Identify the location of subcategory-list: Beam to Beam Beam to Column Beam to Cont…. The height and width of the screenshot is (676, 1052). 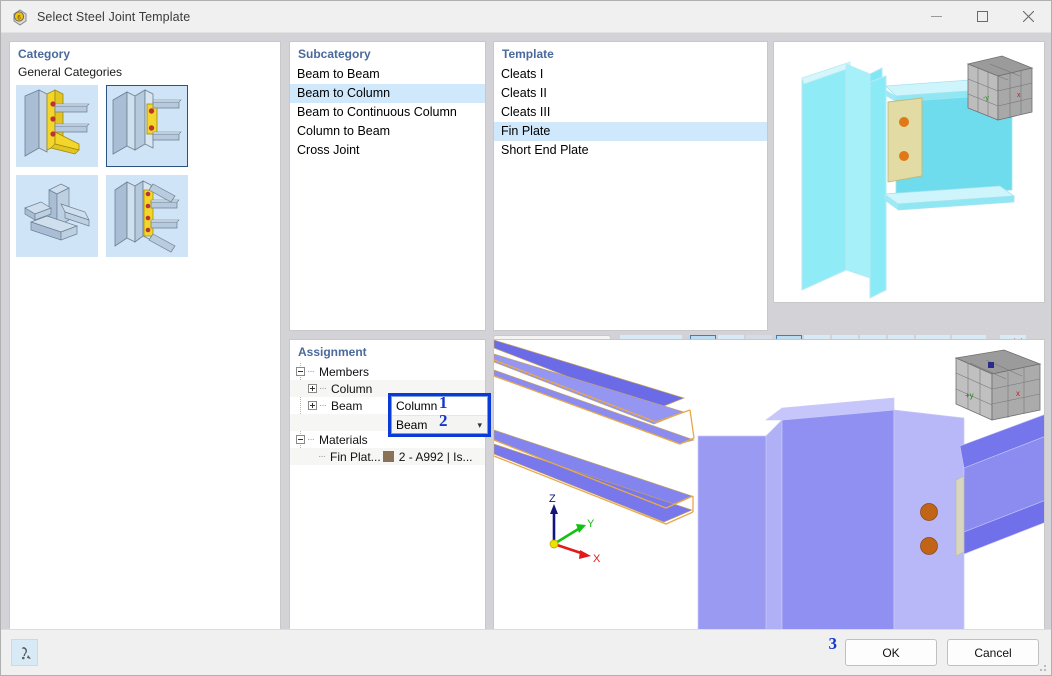
(387, 112).